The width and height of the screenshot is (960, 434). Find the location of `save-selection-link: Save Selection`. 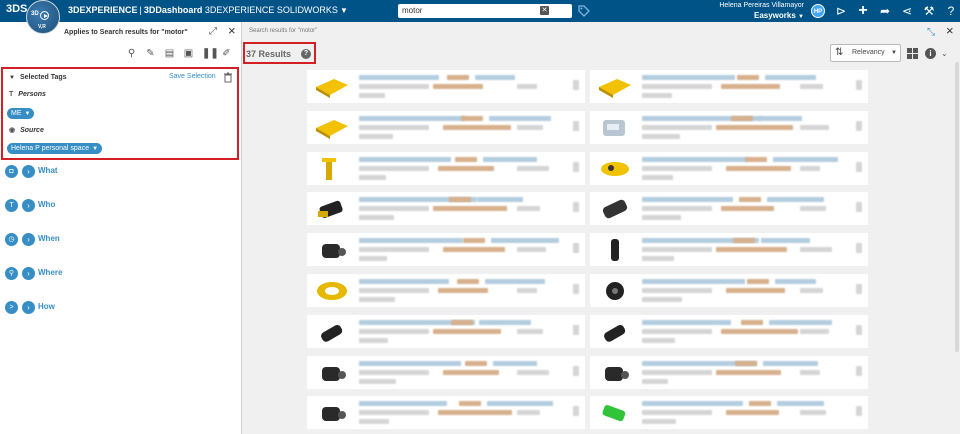

save-selection-link: Save Selection is located at coordinates (192, 76).